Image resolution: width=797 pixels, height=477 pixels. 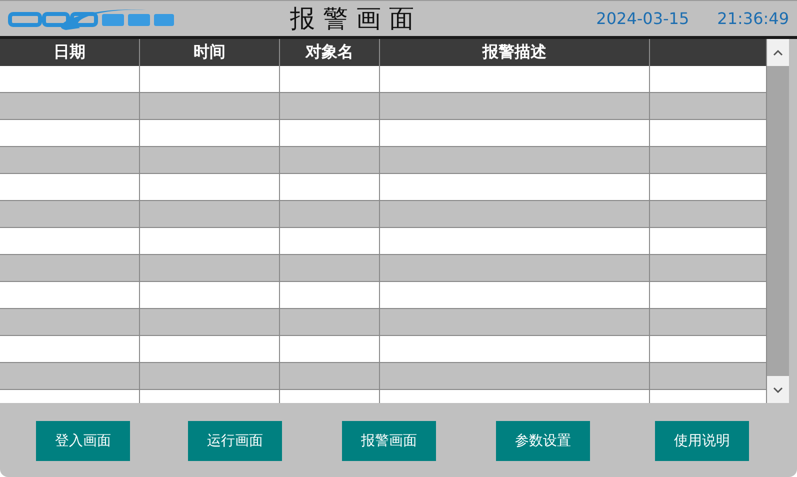 I want to click on nav-button: 登入画面, so click(x=83, y=441).